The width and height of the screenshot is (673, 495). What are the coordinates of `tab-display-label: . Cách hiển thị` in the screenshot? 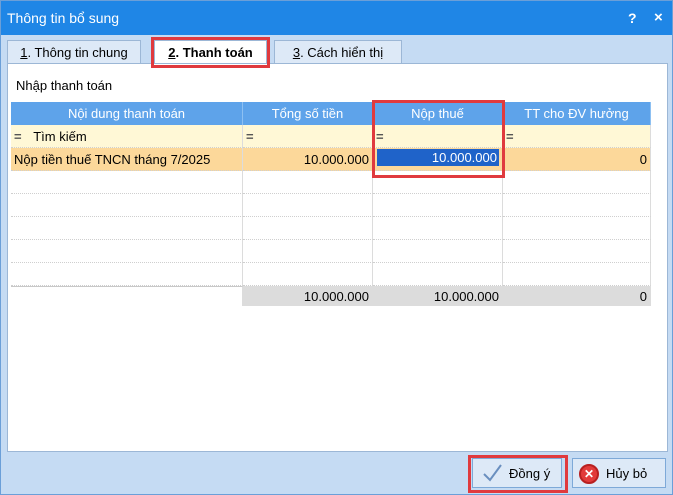 It's located at (342, 52).